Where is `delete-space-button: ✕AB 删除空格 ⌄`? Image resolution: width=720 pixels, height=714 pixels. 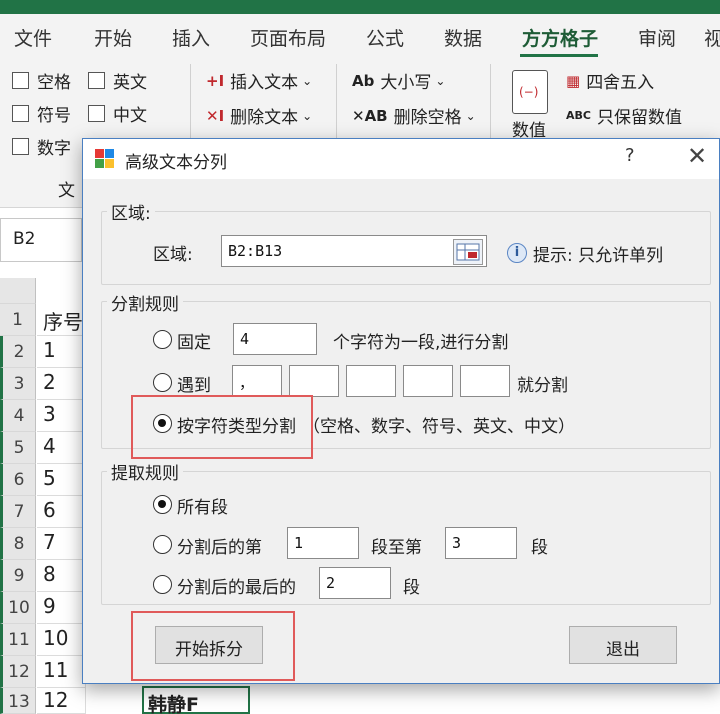 delete-space-button: ✕AB 删除空格 ⌄ is located at coordinates (414, 116).